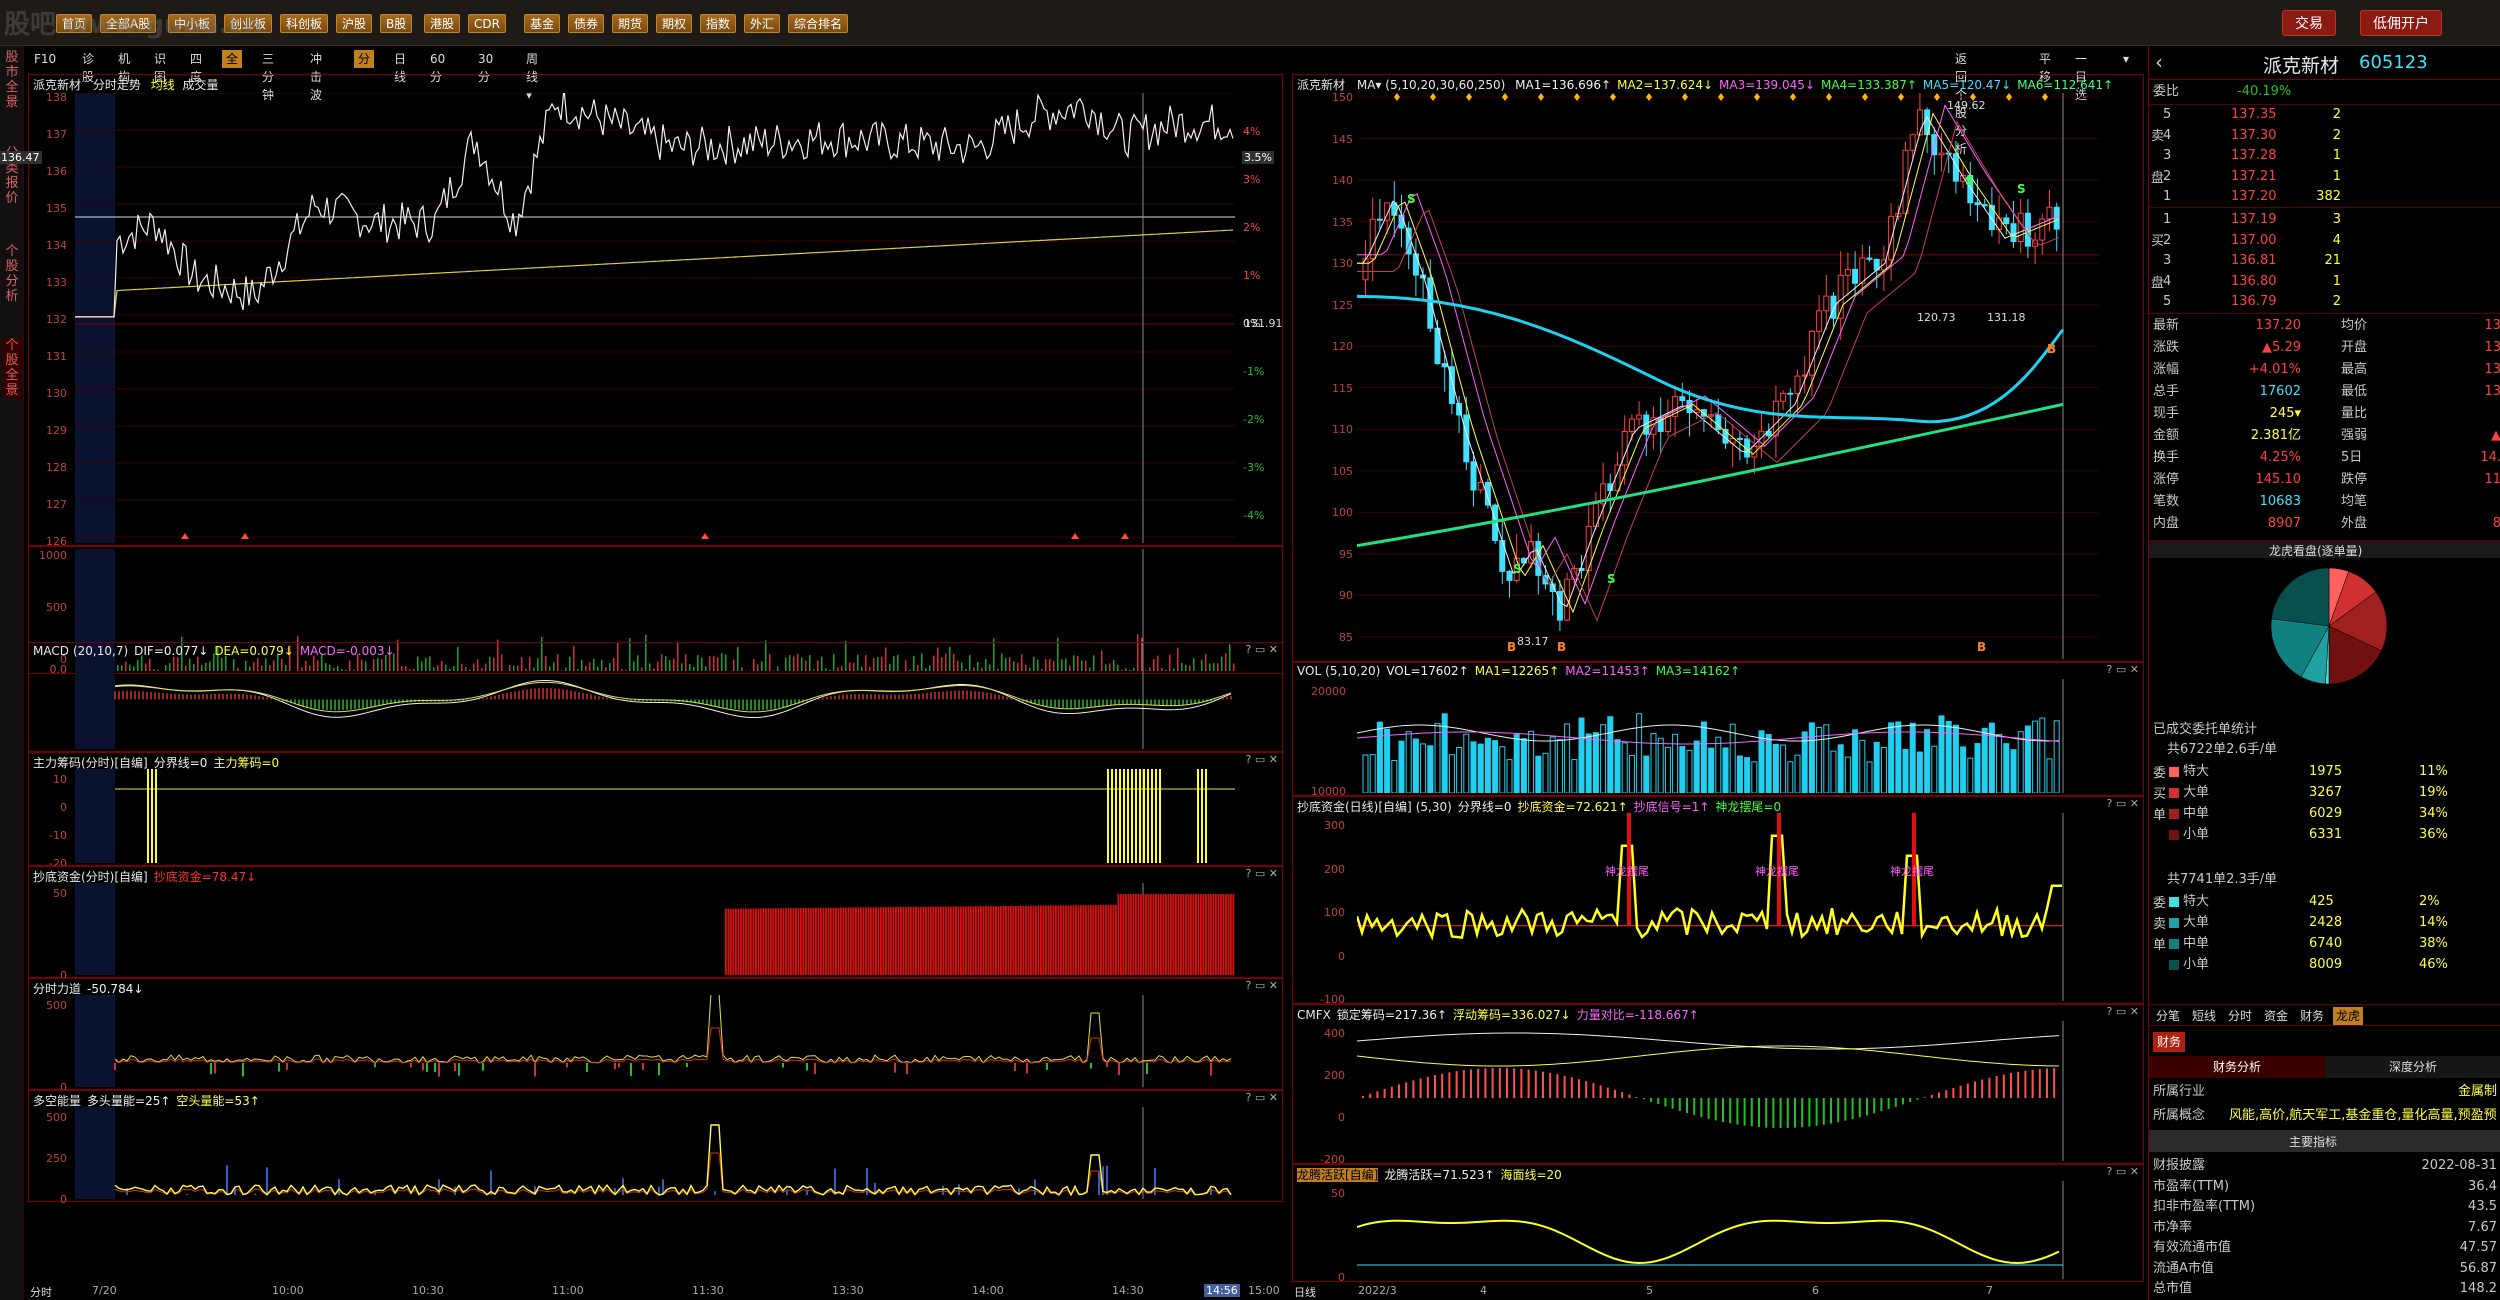 The height and width of the screenshot is (1300, 2500). Describe the element at coordinates (762, 23) in the screenshot. I see `toolbar-button-14: 外汇` at that location.